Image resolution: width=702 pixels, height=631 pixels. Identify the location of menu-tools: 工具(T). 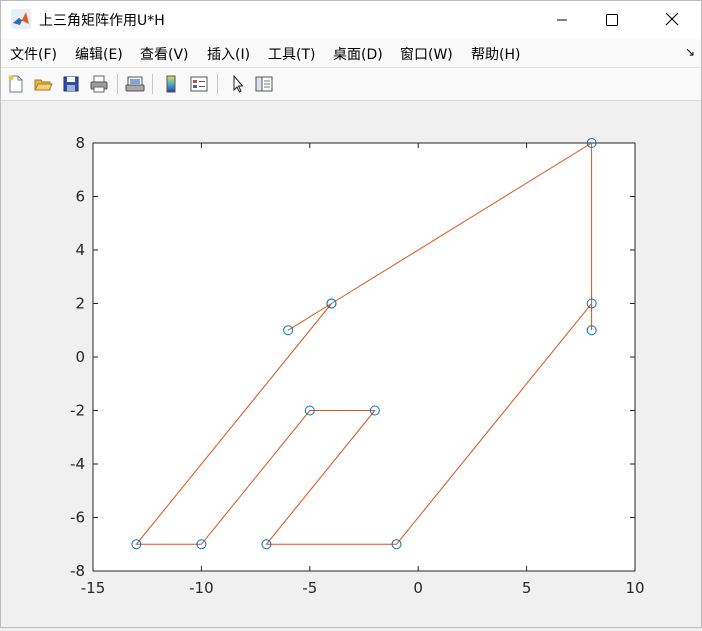
(291, 54).